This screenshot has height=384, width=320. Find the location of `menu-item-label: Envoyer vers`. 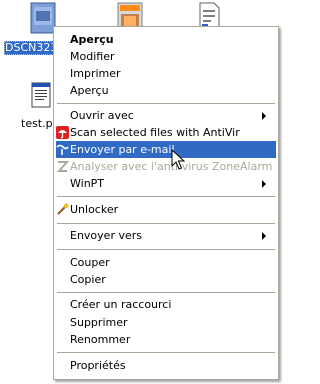

menu-item-label: Envoyer vers is located at coordinates (106, 235).